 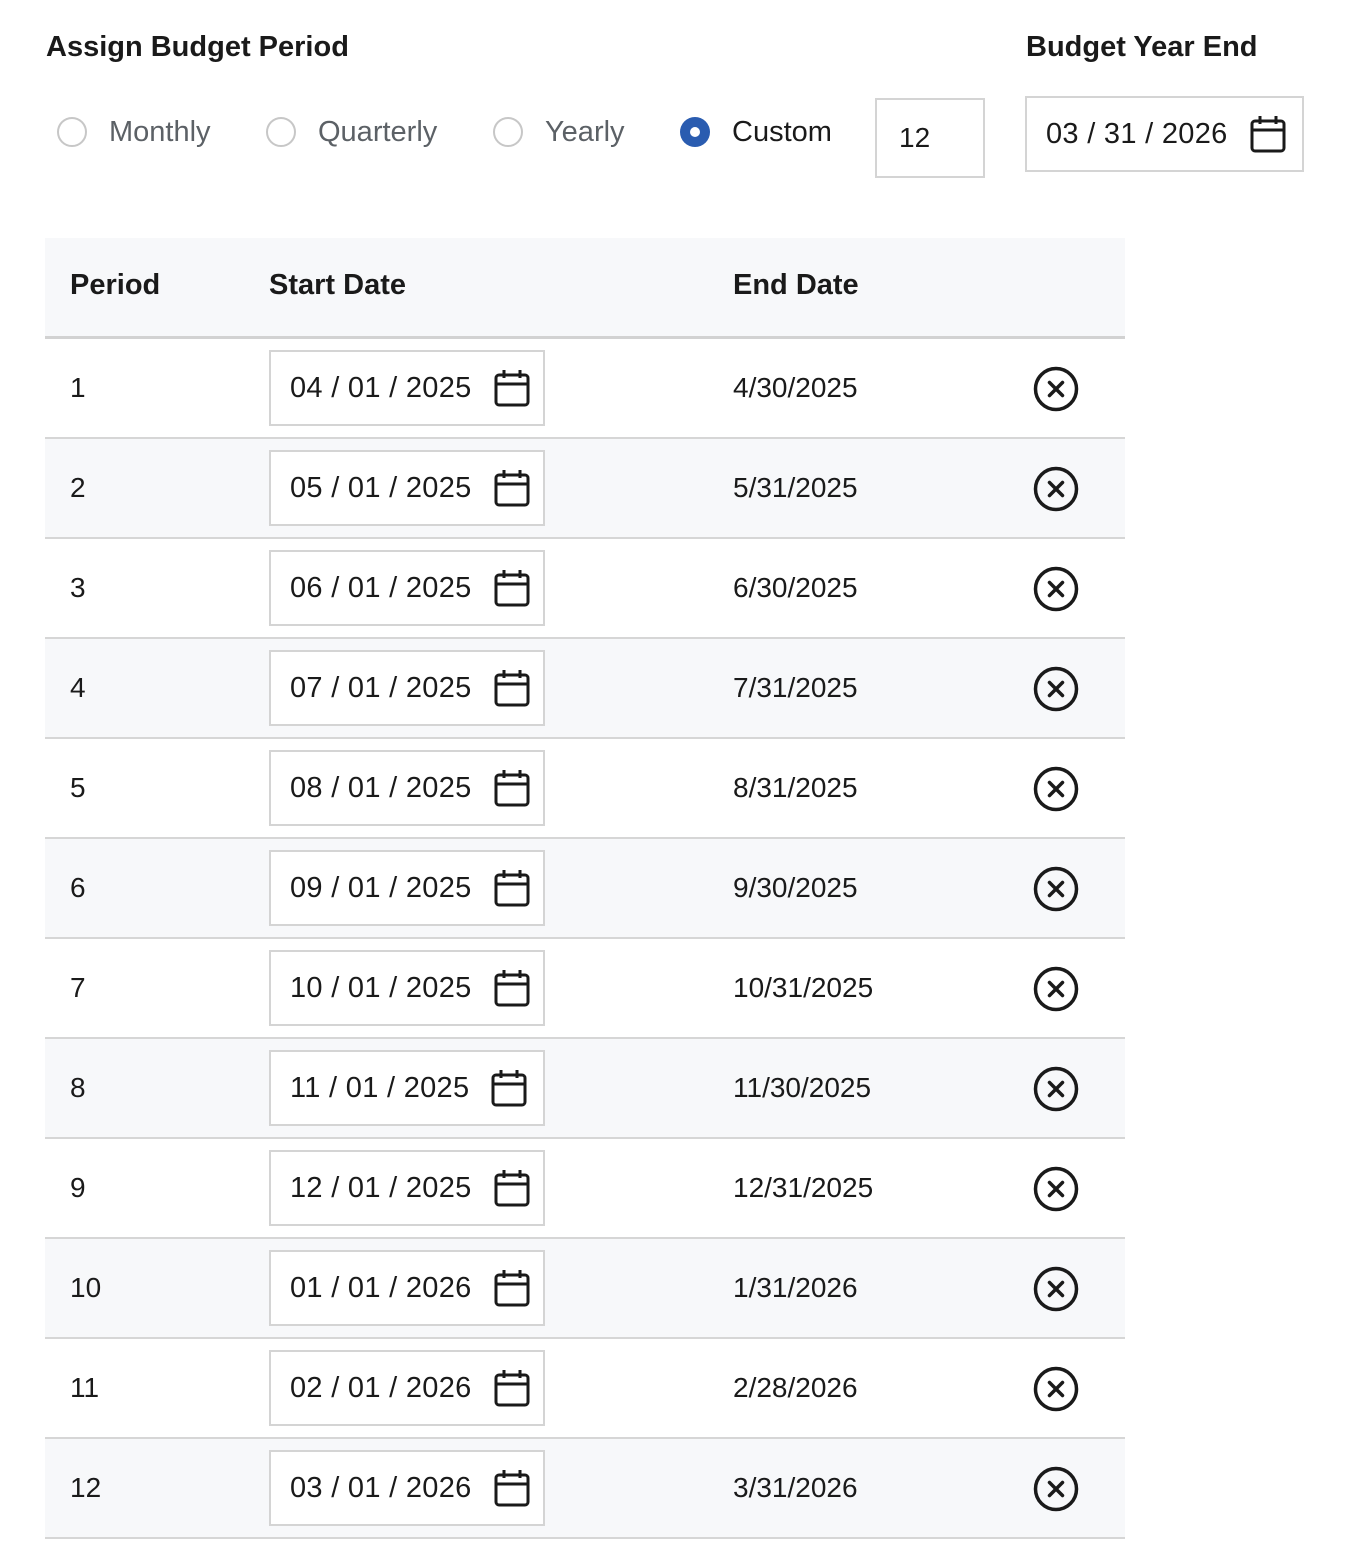 What do you see at coordinates (795, 487) in the screenshot?
I see `end-date-value: 5/31/2025` at bounding box center [795, 487].